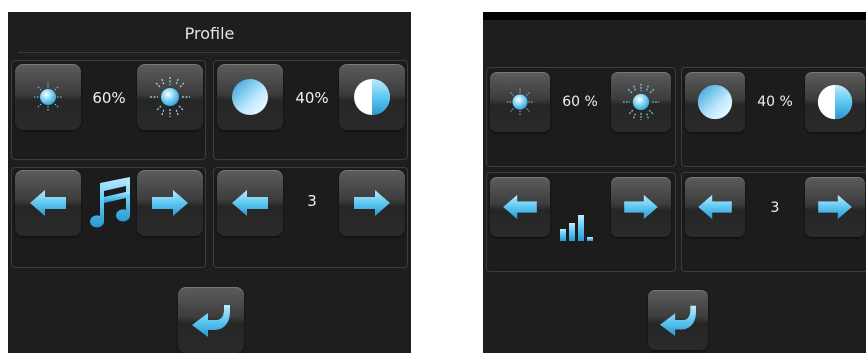 The width and height of the screenshot is (866, 353). I want to click on sound-next-button, so click(170, 203).